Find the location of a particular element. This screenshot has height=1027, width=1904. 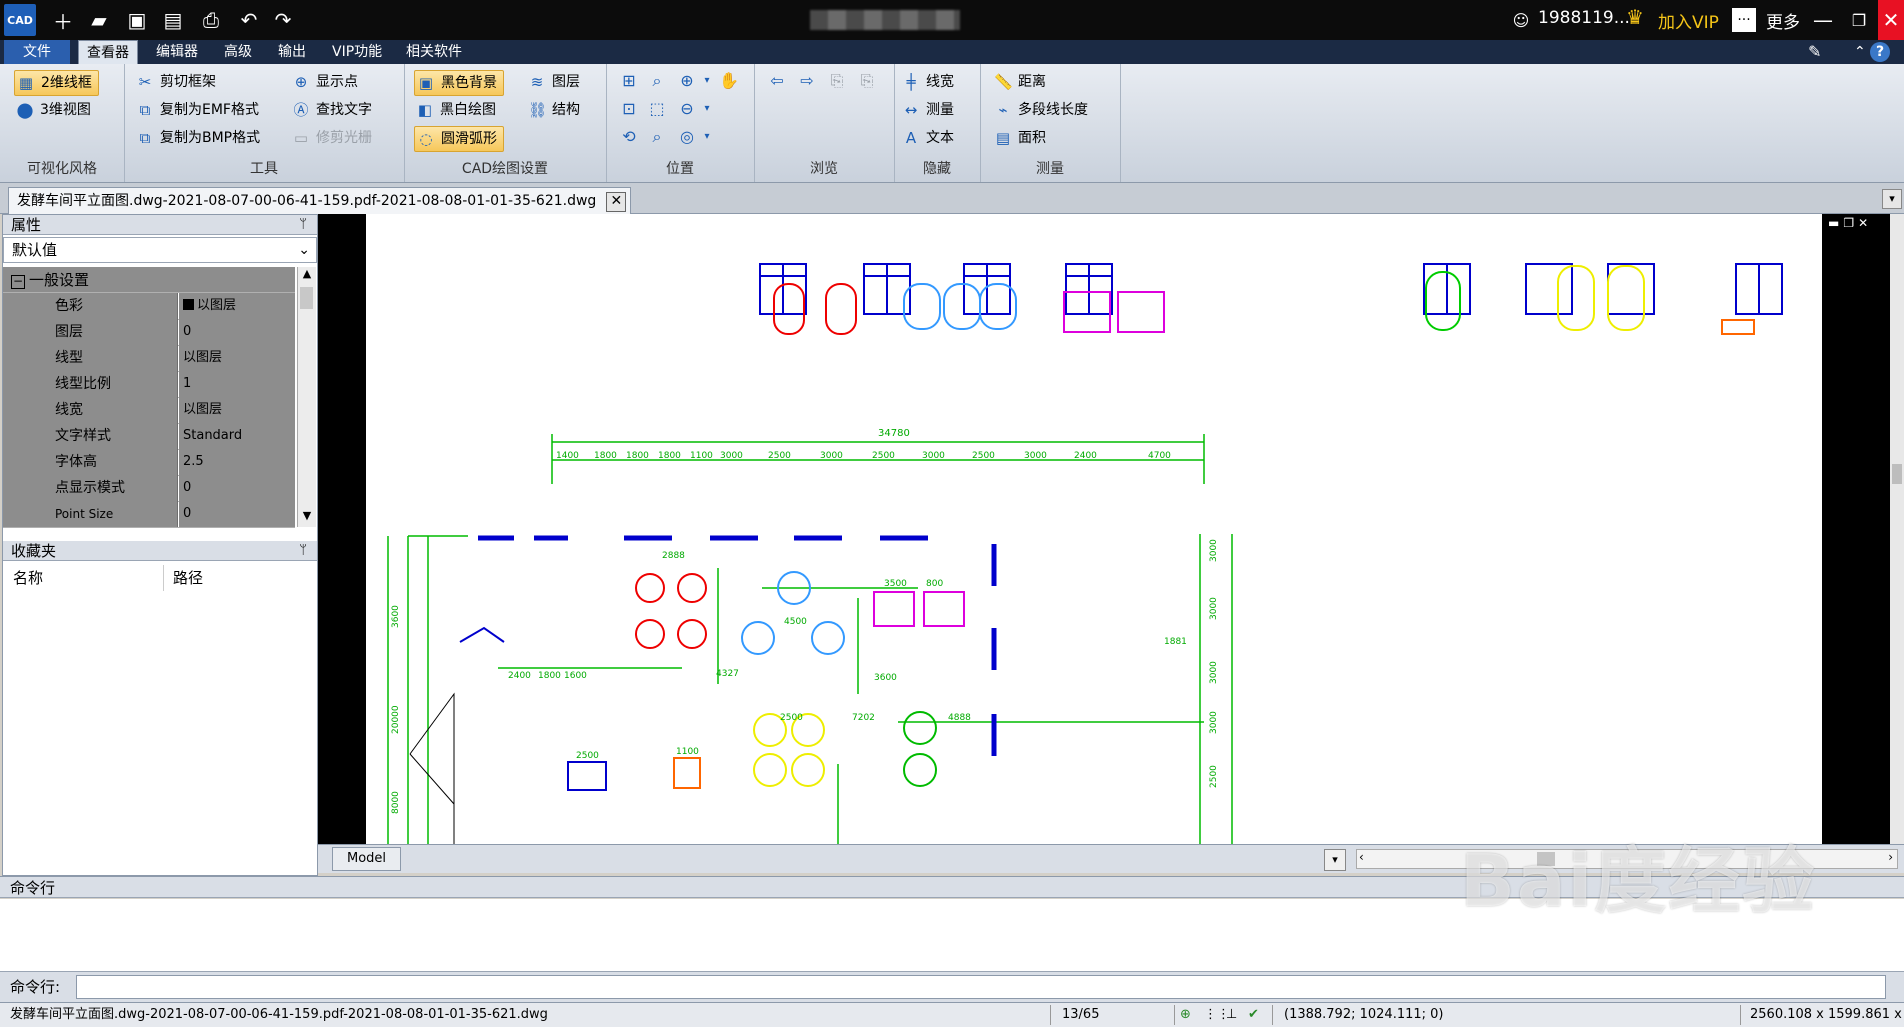

hide-text-button: A 文本 is located at coordinates (927, 138).